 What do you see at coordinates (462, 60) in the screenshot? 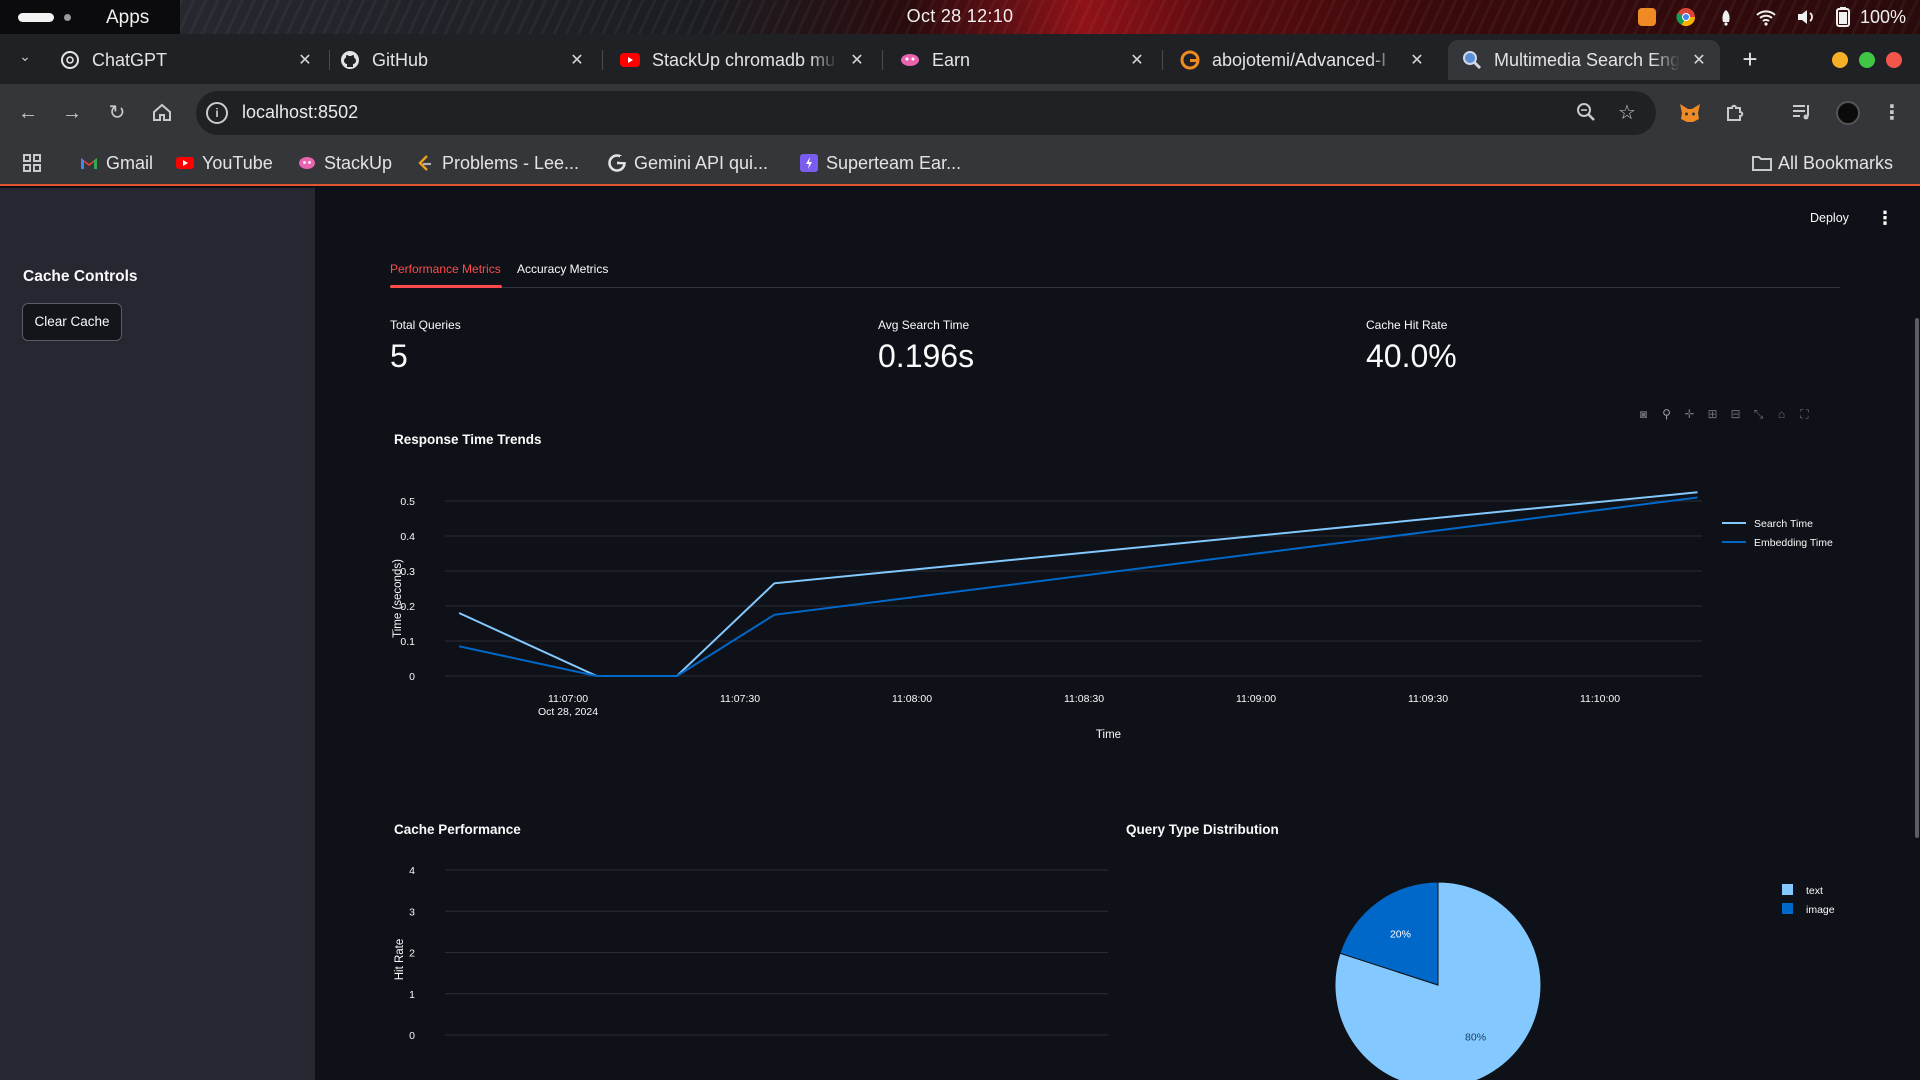
I see `tab-github: GitHub ✕` at bounding box center [462, 60].